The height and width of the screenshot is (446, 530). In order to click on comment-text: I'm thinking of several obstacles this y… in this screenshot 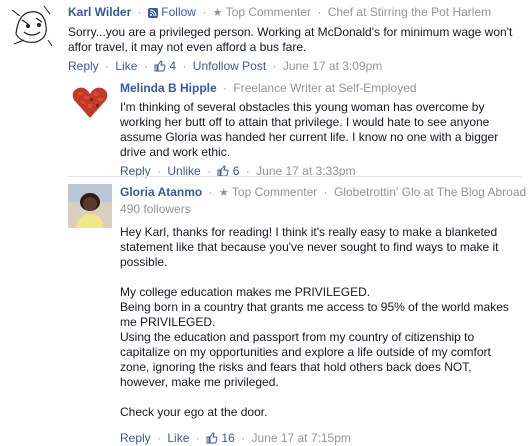, I will do `click(309, 129)`.